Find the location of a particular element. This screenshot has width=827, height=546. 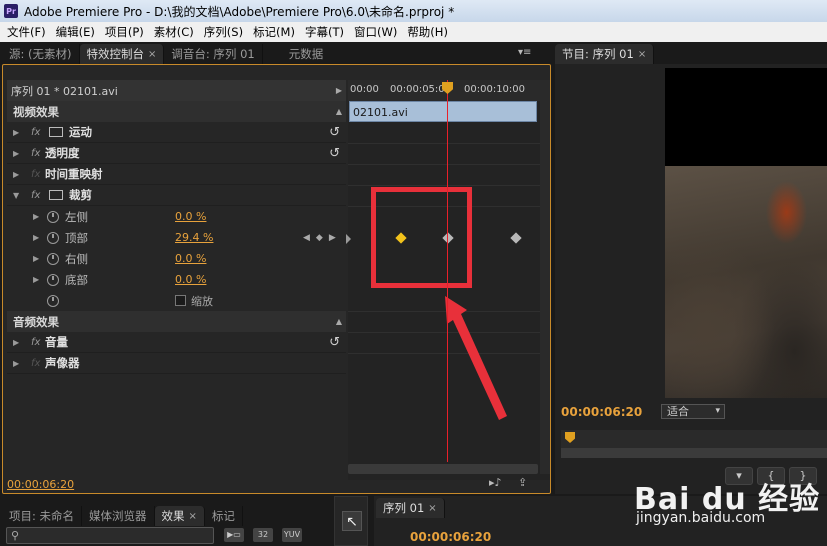

effect-row-volume: ▶ fx 音量 ↺ is located at coordinates (176, 342).